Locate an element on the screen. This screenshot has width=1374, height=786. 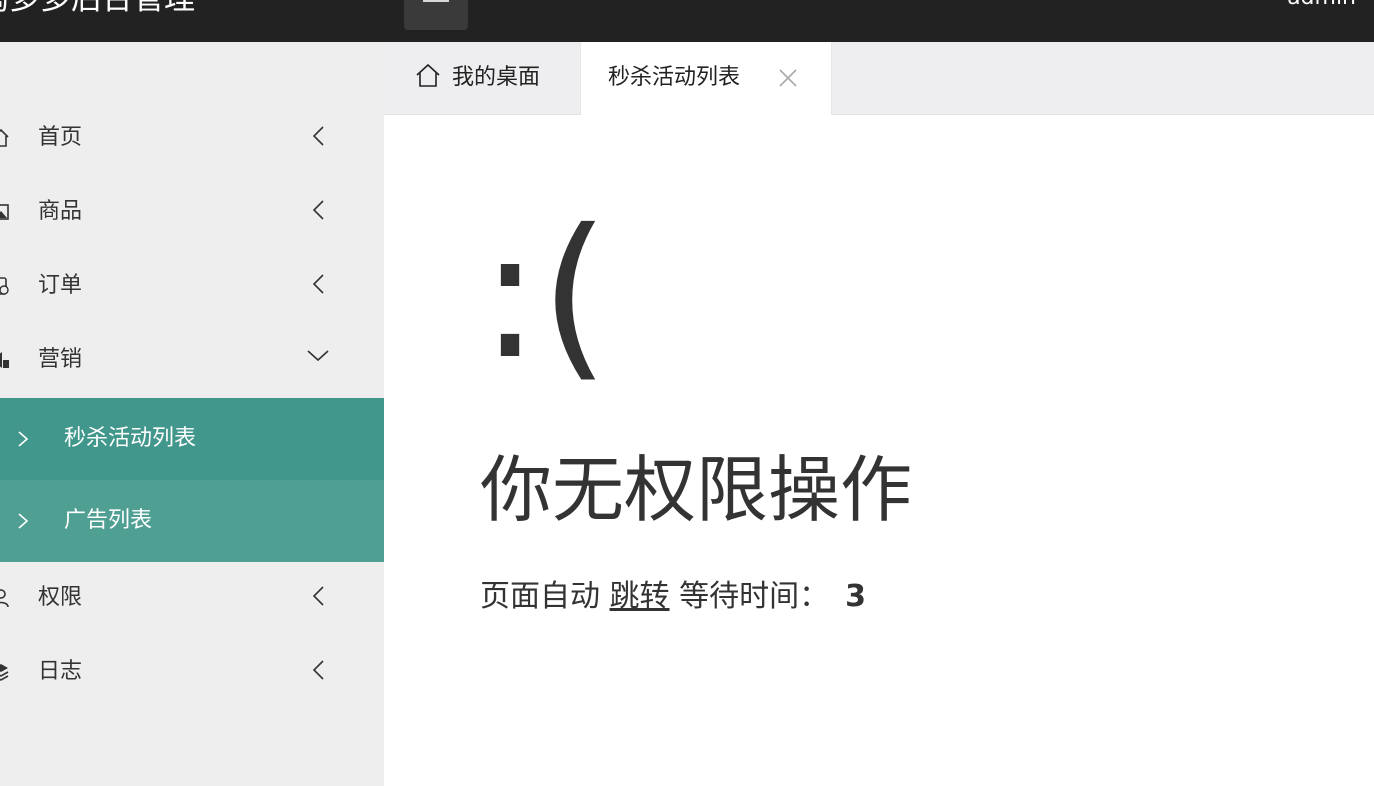
sidebar-item-label: 权限 is located at coordinates (60, 597).